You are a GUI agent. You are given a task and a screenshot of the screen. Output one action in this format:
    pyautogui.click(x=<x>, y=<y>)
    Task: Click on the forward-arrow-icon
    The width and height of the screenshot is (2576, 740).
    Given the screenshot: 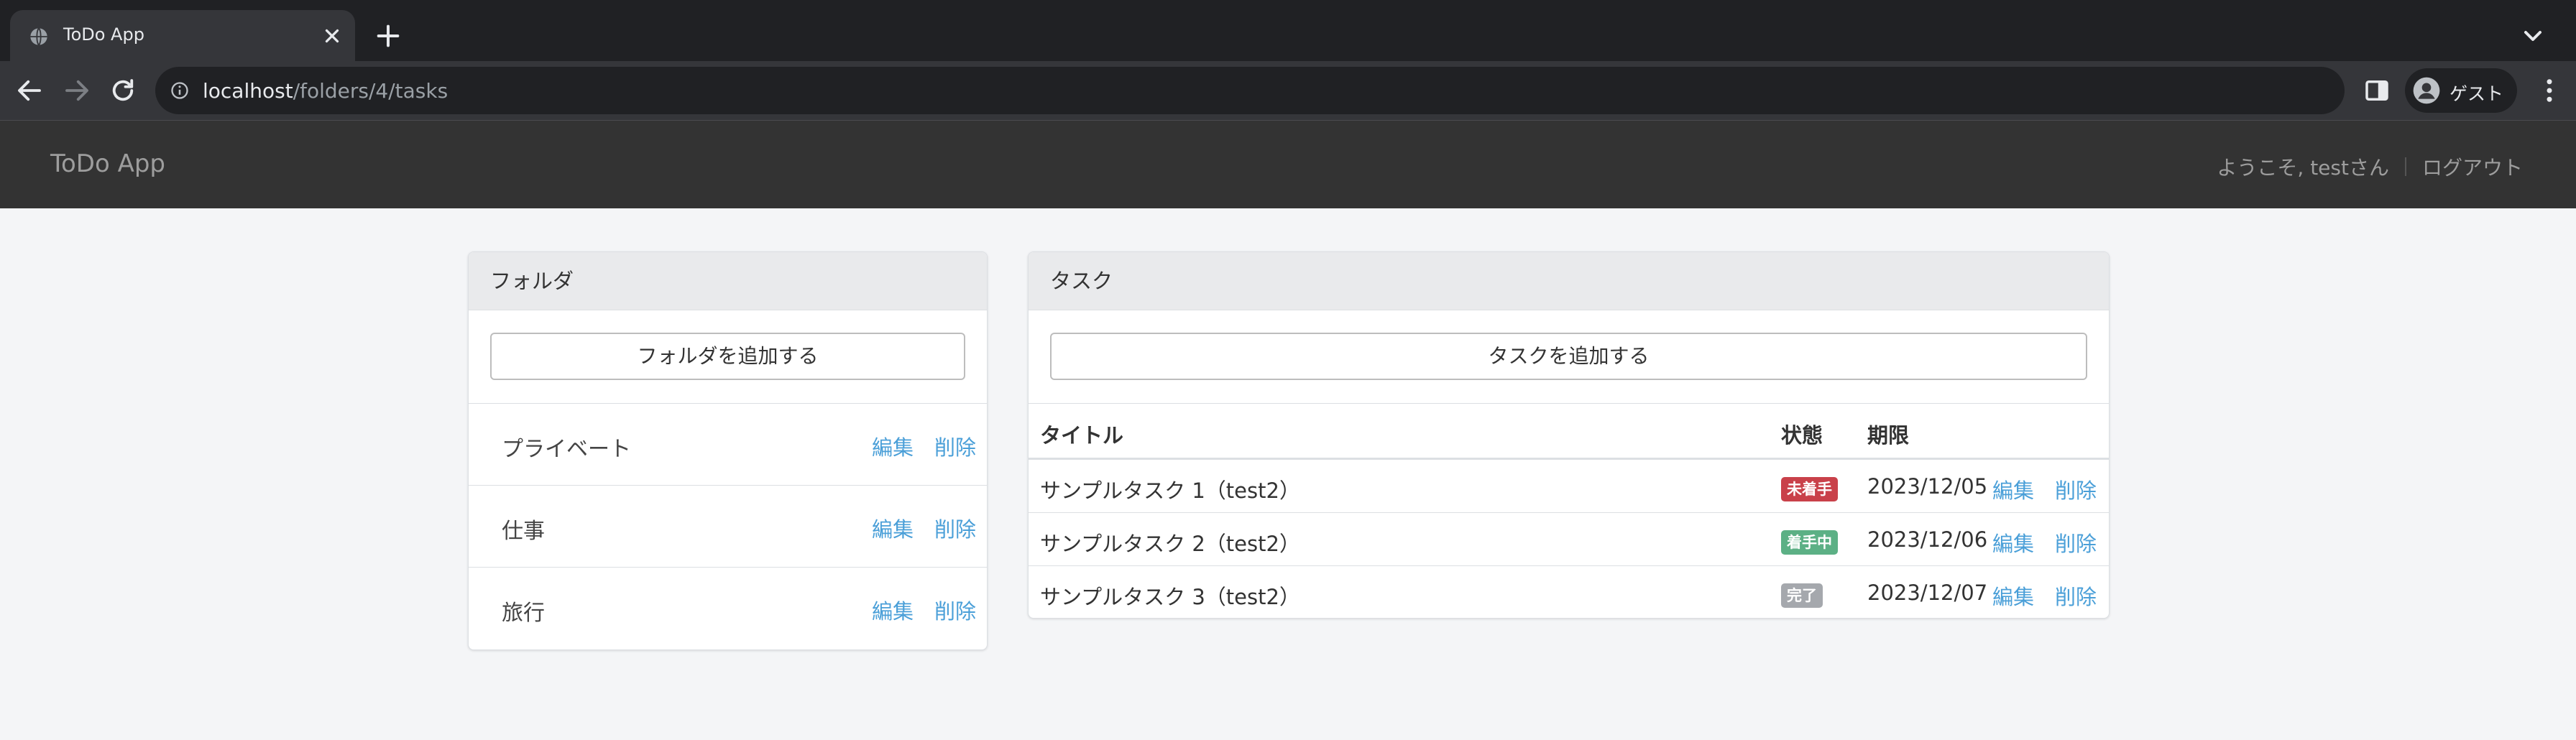 What is the action you would take?
    pyautogui.click(x=77, y=90)
    